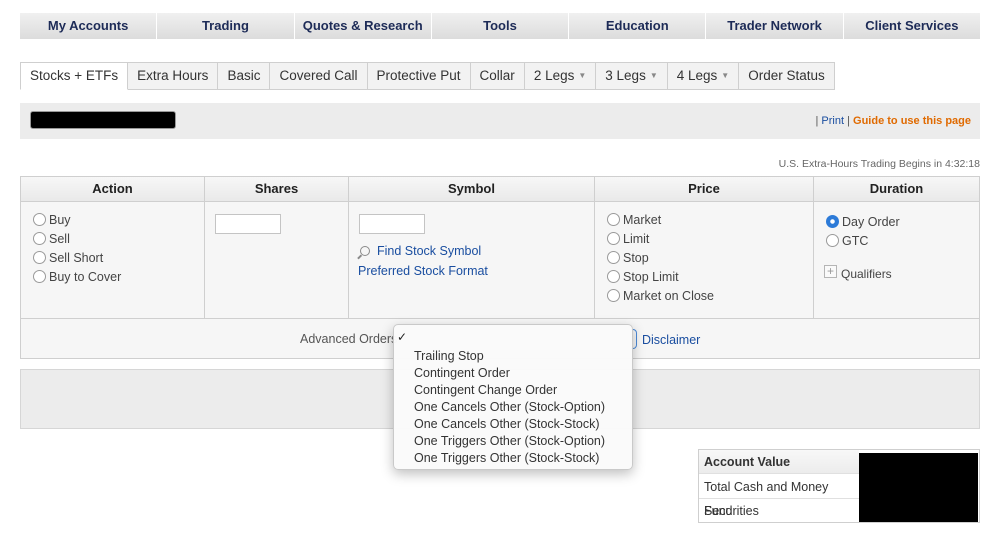 This screenshot has height=537, width=993. What do you see at coordinates (113, 260) in the screenshot?
I see `action-column: Buy Sell Sell Short Buy to Cover` at bounding box center [113, 260].